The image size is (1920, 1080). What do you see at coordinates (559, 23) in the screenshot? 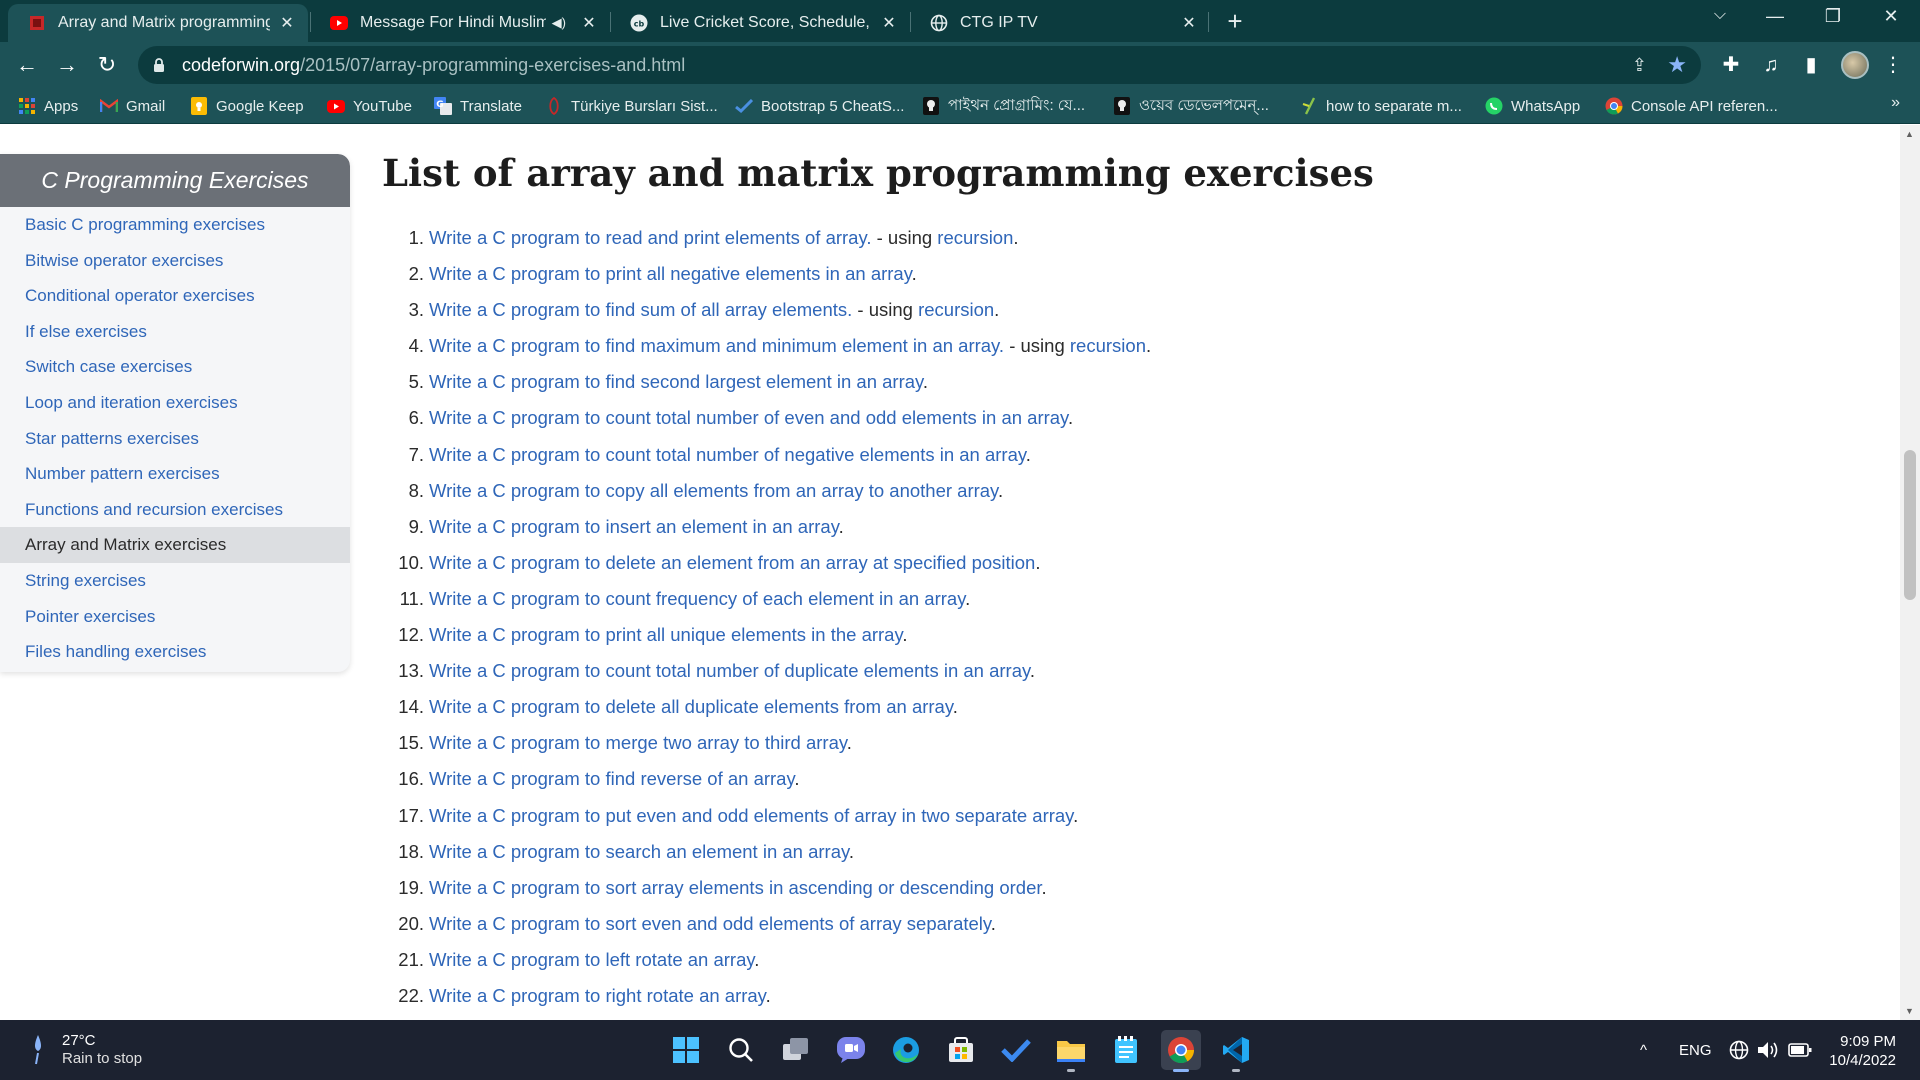
I see `audio-playing-icon: ◀)` at bounding box center [559, 23].